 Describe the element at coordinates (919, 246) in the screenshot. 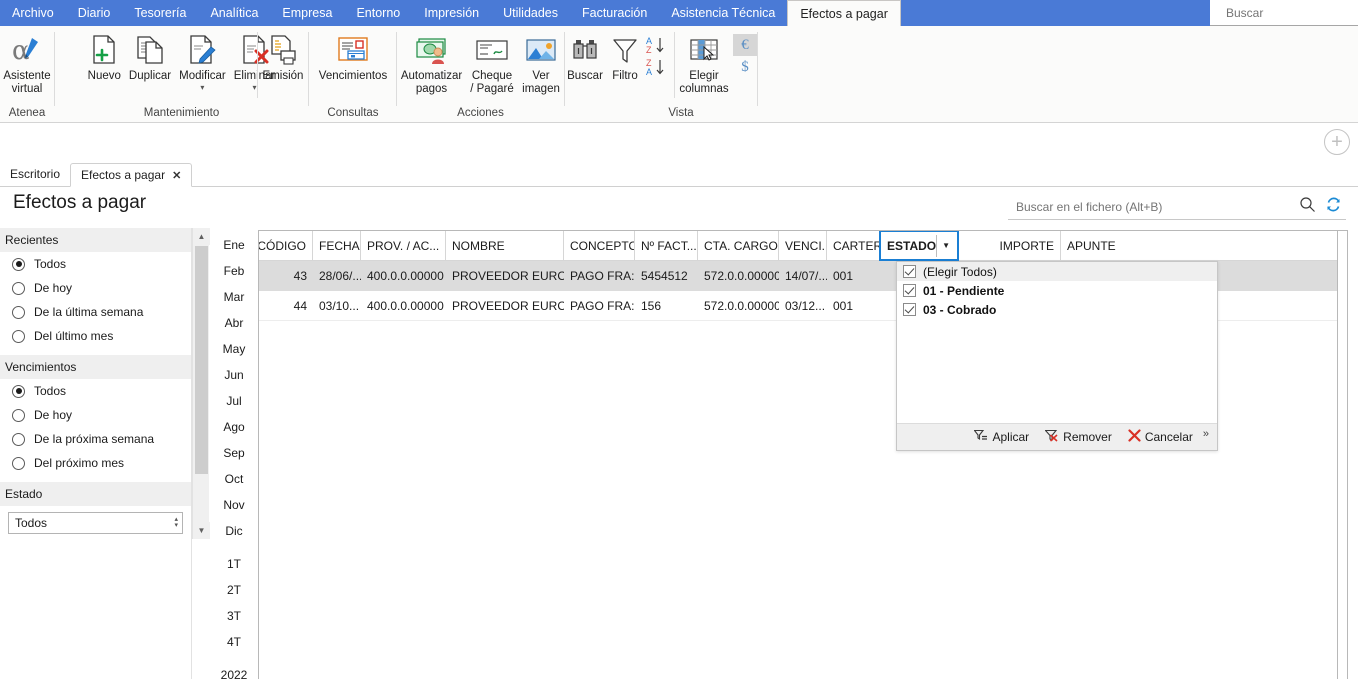

I see `column-header-estado: ESTADO ▼` at that location.